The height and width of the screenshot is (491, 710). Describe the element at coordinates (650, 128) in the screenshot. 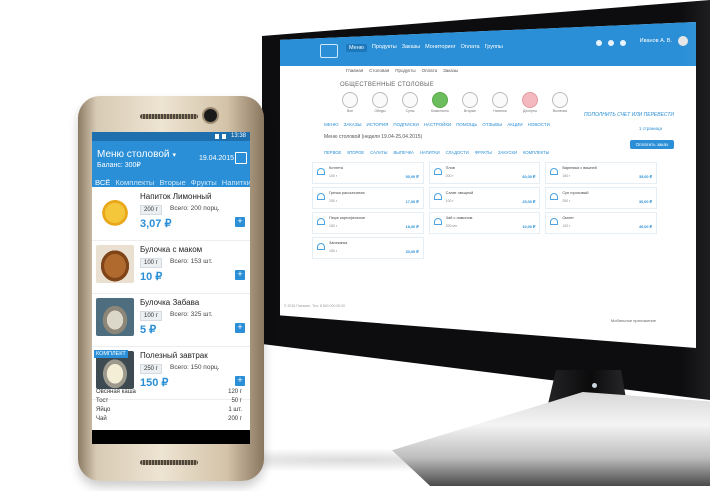

I see `pagination: 1 страница` at that location.